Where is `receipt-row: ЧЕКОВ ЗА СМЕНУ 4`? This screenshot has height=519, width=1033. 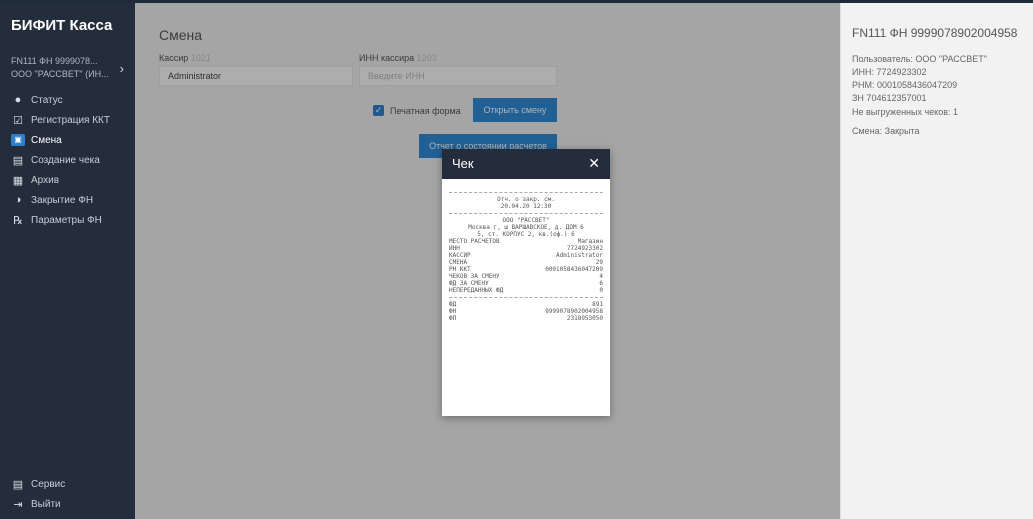
receipt-row: ЧЕКОВ ЗА СМЕНУ 4 is located at coordinates (526, 276).